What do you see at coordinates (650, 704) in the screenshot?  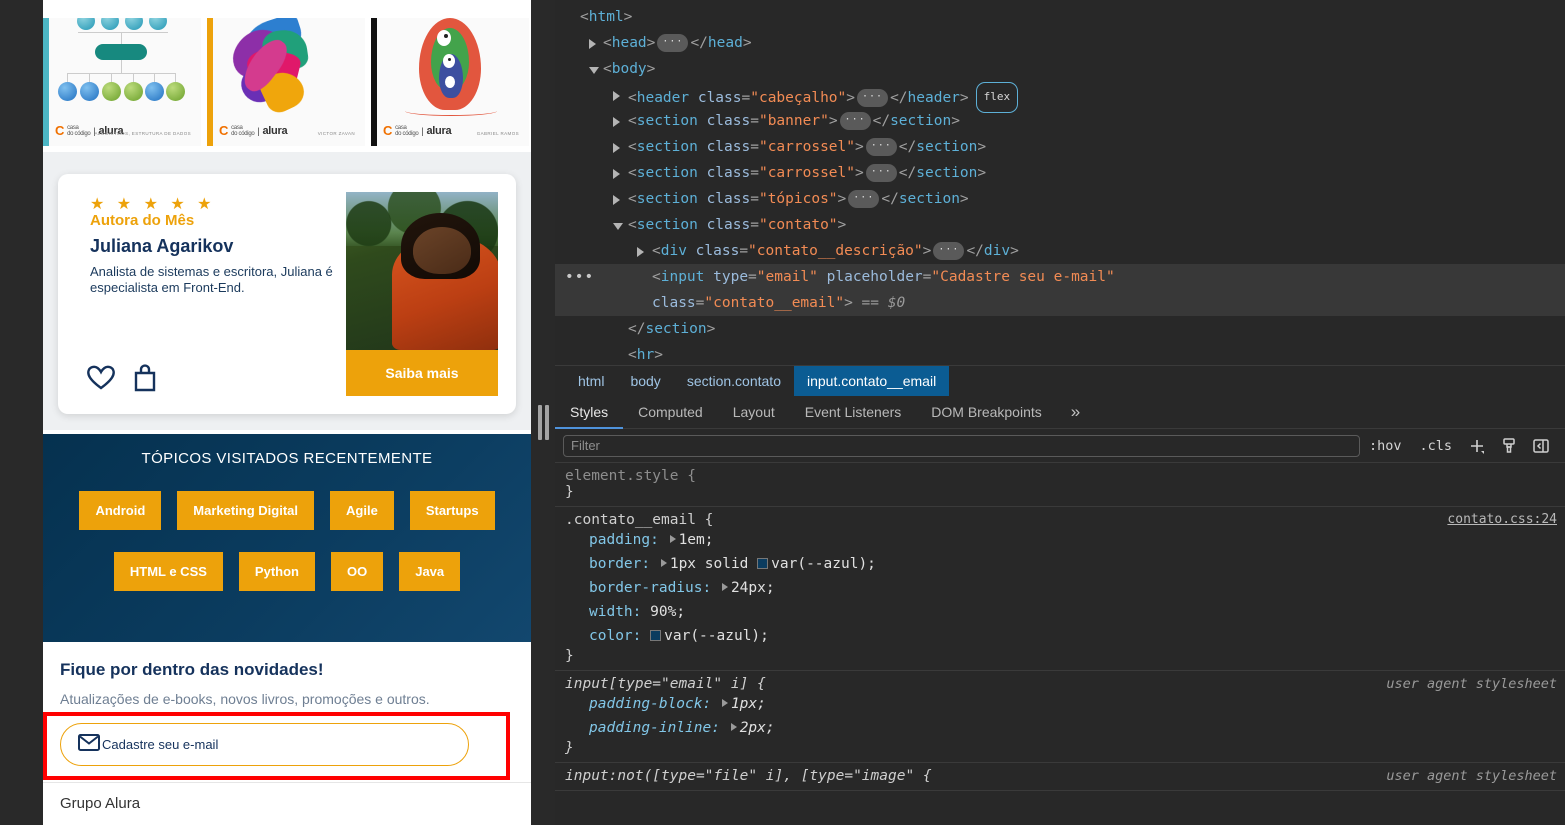 I see `css-property-name: padding-block:` at bounding box center [650, 704].